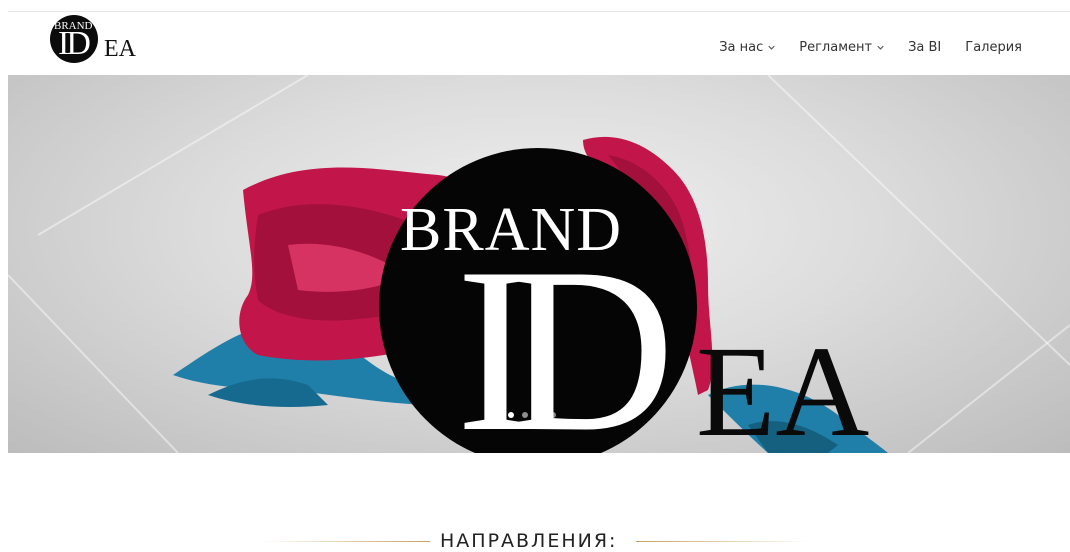  What do you see at coordinates (836, 47) in the screenshot?
I see `nav-item-label: Регламент` at bounding box center [836, 47].